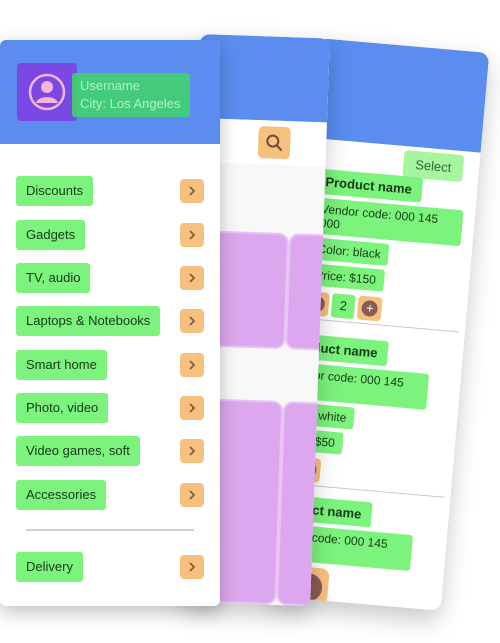 The width and height of the screenshot is (500, 643). What do you see at coordinates (343, 306) in the screenshot?
I see `quantity-value: 2` at bounding box center [343, 306].